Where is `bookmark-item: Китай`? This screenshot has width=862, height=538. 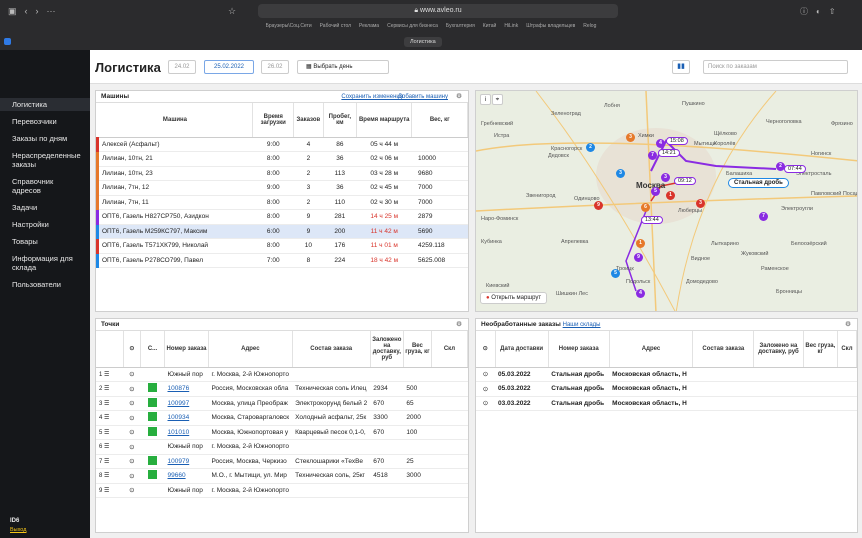 bookmark-item: Китай is located at coordinates (490, 26).